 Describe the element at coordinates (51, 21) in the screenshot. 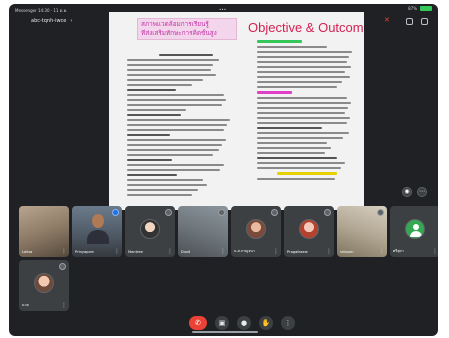

I see `meeting-name: abc-tqnh-iwce ›` at that location.